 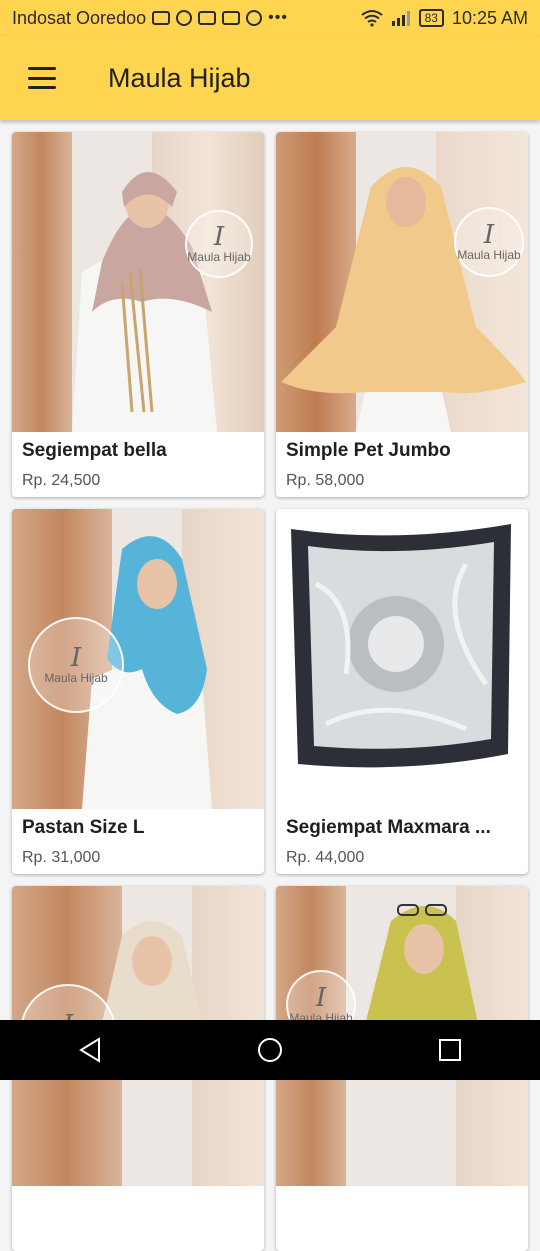 I want to click on system-navigation-bar, so click(x=270, y=1050).